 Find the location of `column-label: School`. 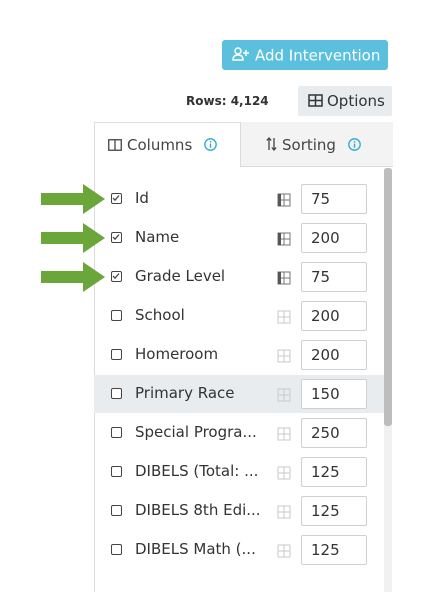

column-label: School is located at coordinates (160, 315).